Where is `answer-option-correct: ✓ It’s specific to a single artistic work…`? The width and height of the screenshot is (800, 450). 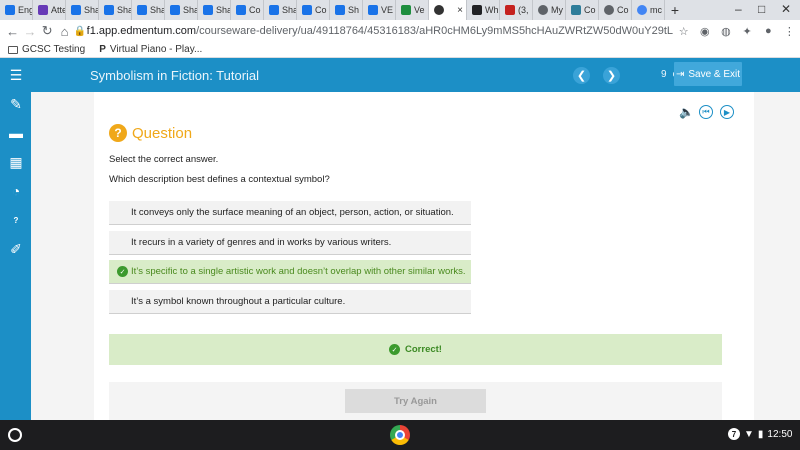 answer-option-correct: ✓ It’s specific to a single artistic work… is located at coordinates (290, 272).